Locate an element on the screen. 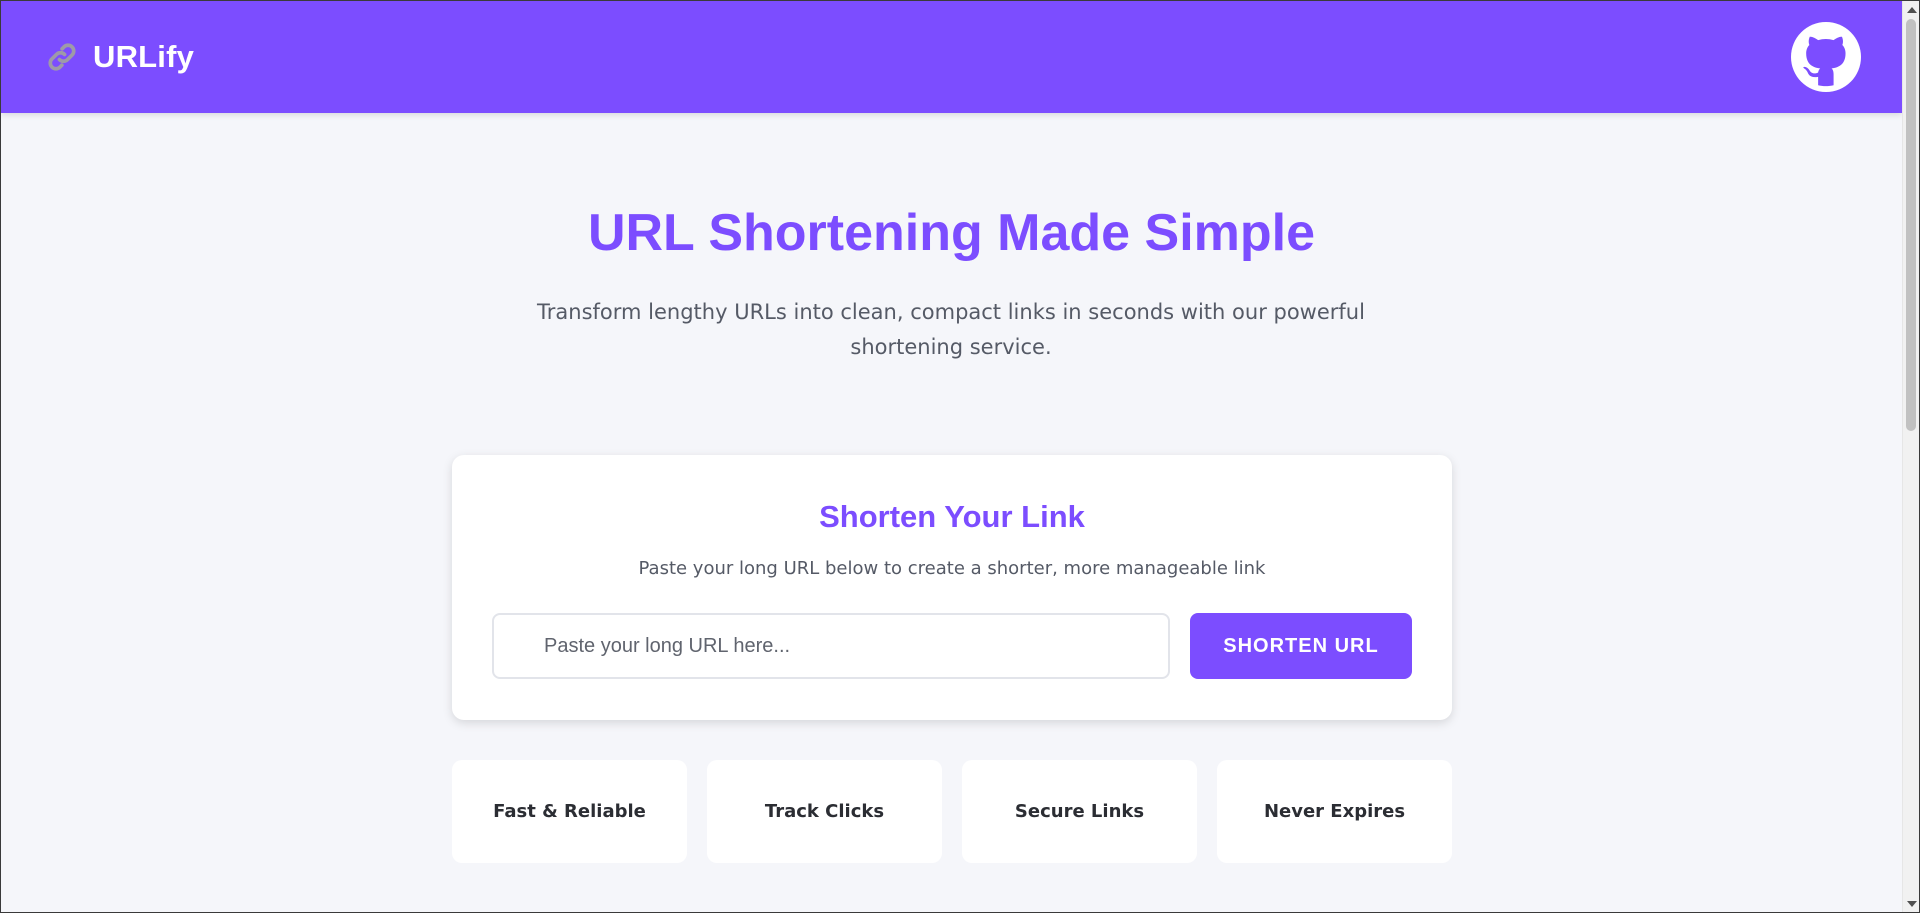  link-icon is located at coordinates (62, 57).